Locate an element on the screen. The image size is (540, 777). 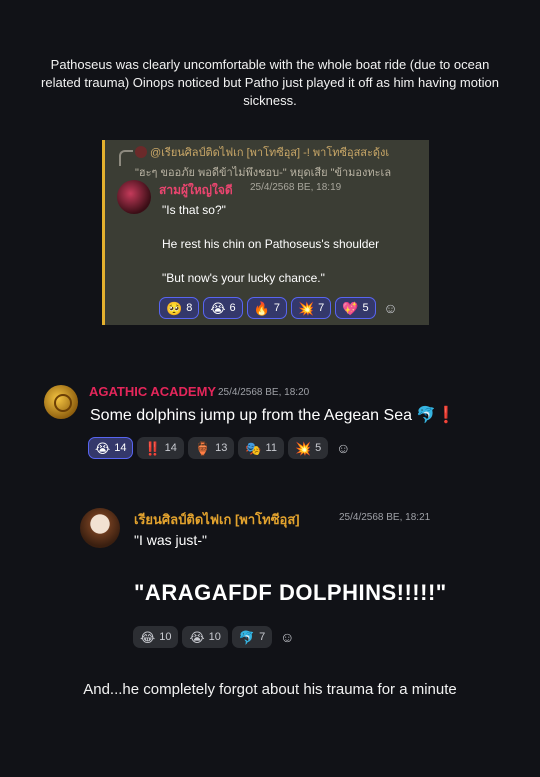
reaction-heart: 💖 5 is located at coordinates (355, 308).